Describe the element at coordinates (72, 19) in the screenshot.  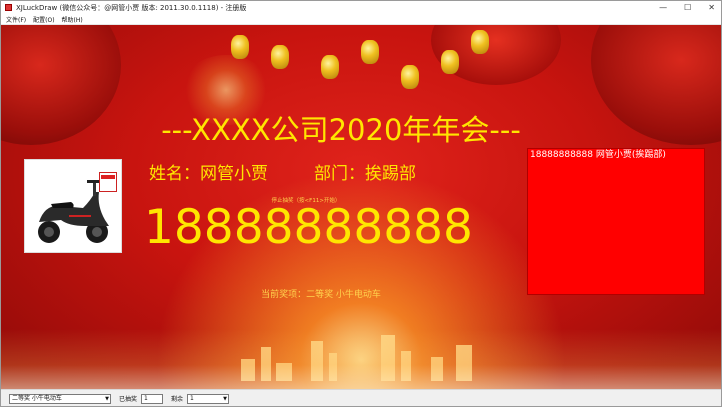
I see `menu-help: 帮助(H)` at that location.